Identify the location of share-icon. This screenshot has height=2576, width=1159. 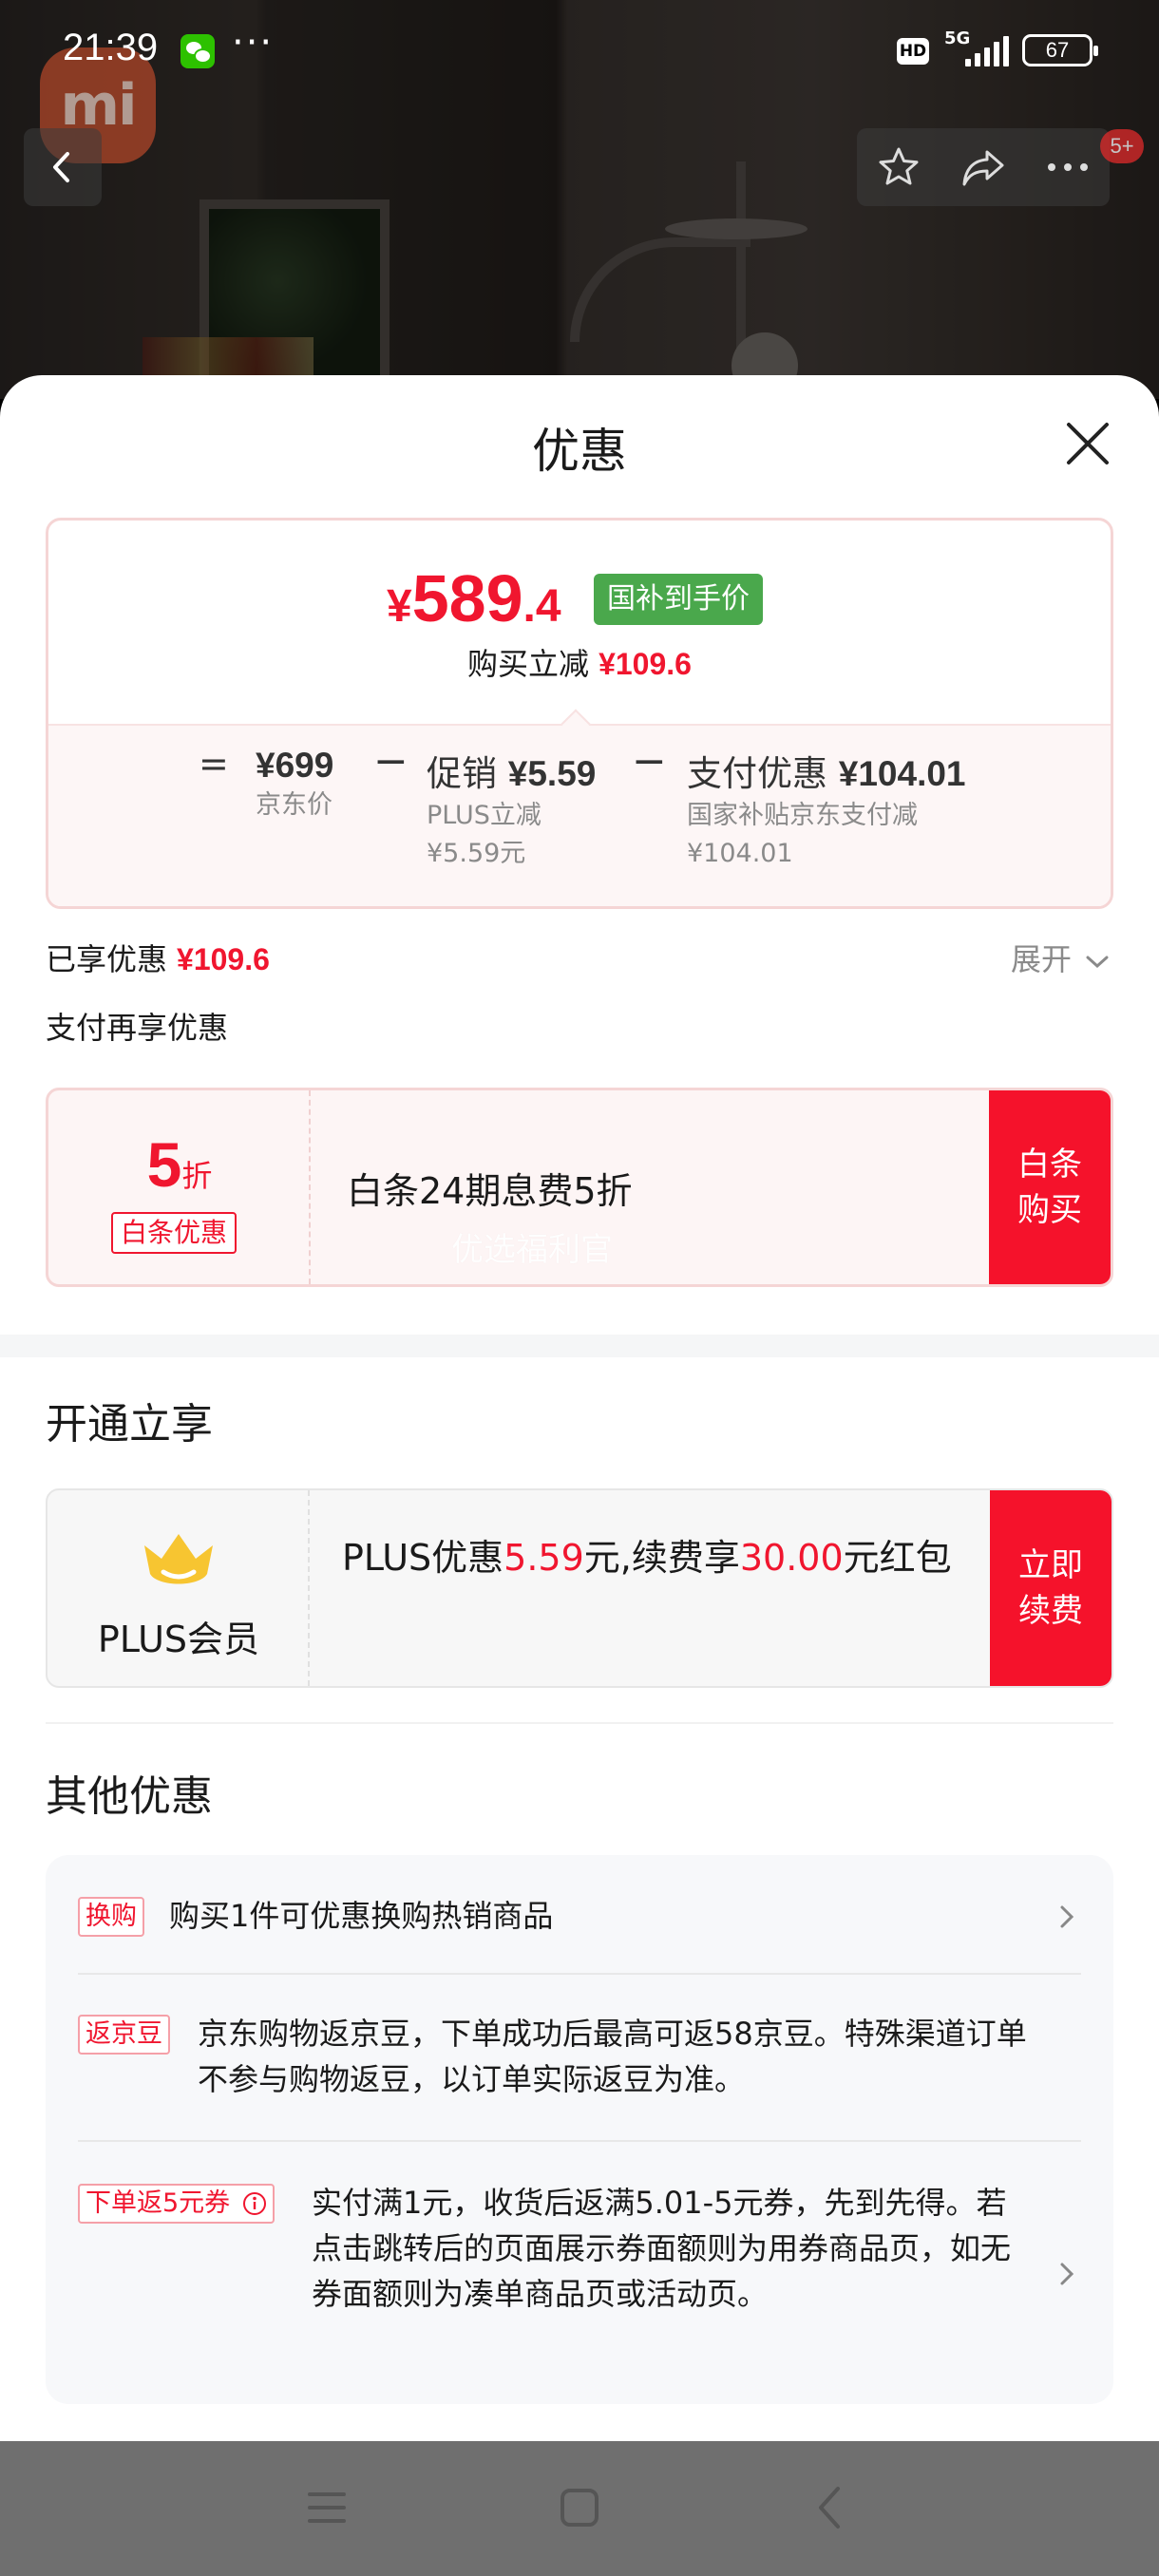
(983, 167).